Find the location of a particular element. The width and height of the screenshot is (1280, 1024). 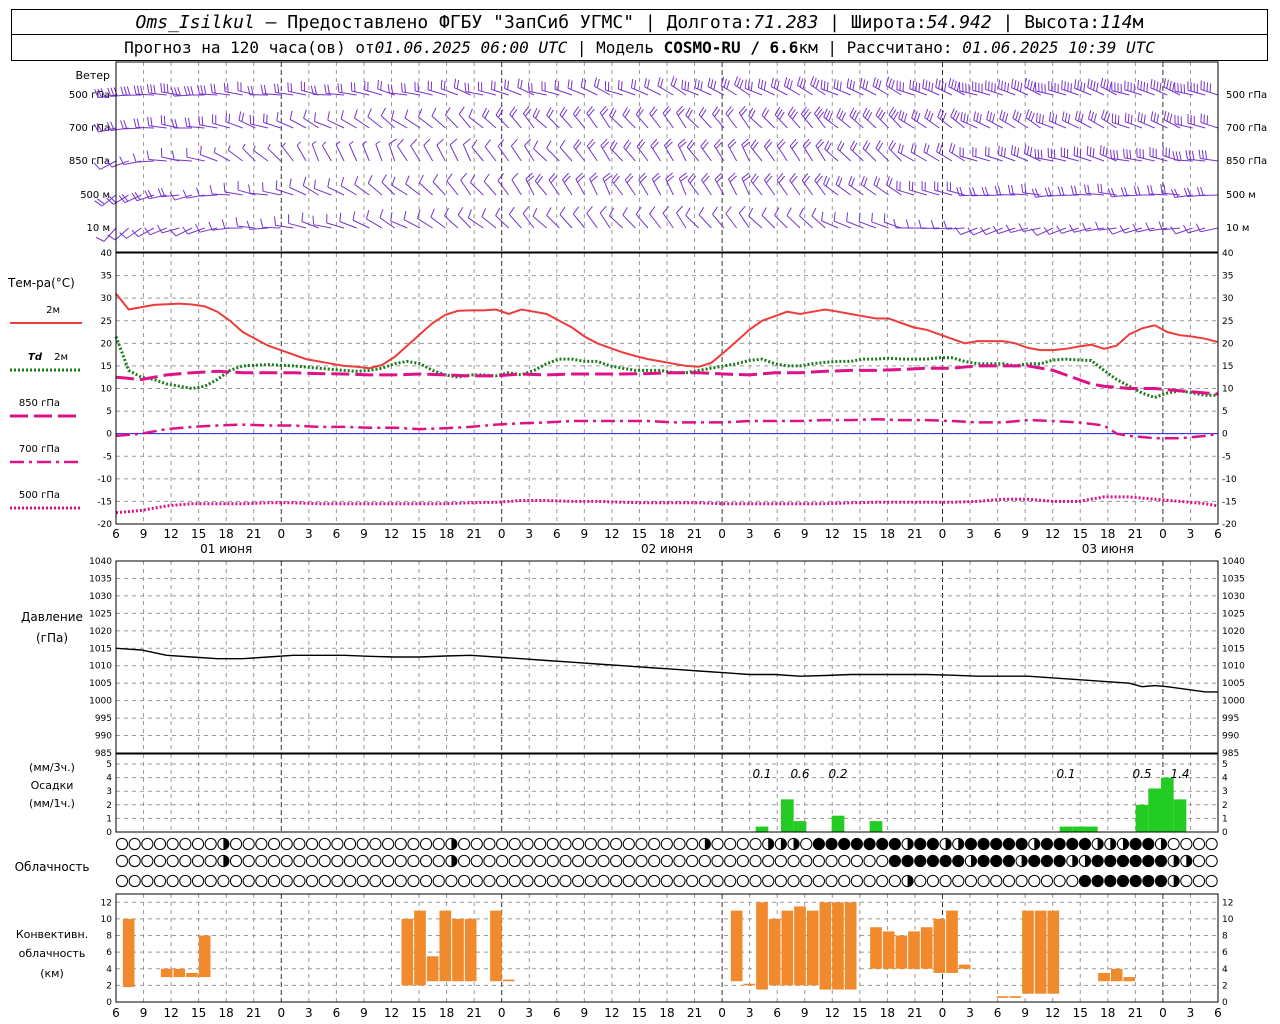

precip-ytick-left: 0 is located at coordinates (109, 833).